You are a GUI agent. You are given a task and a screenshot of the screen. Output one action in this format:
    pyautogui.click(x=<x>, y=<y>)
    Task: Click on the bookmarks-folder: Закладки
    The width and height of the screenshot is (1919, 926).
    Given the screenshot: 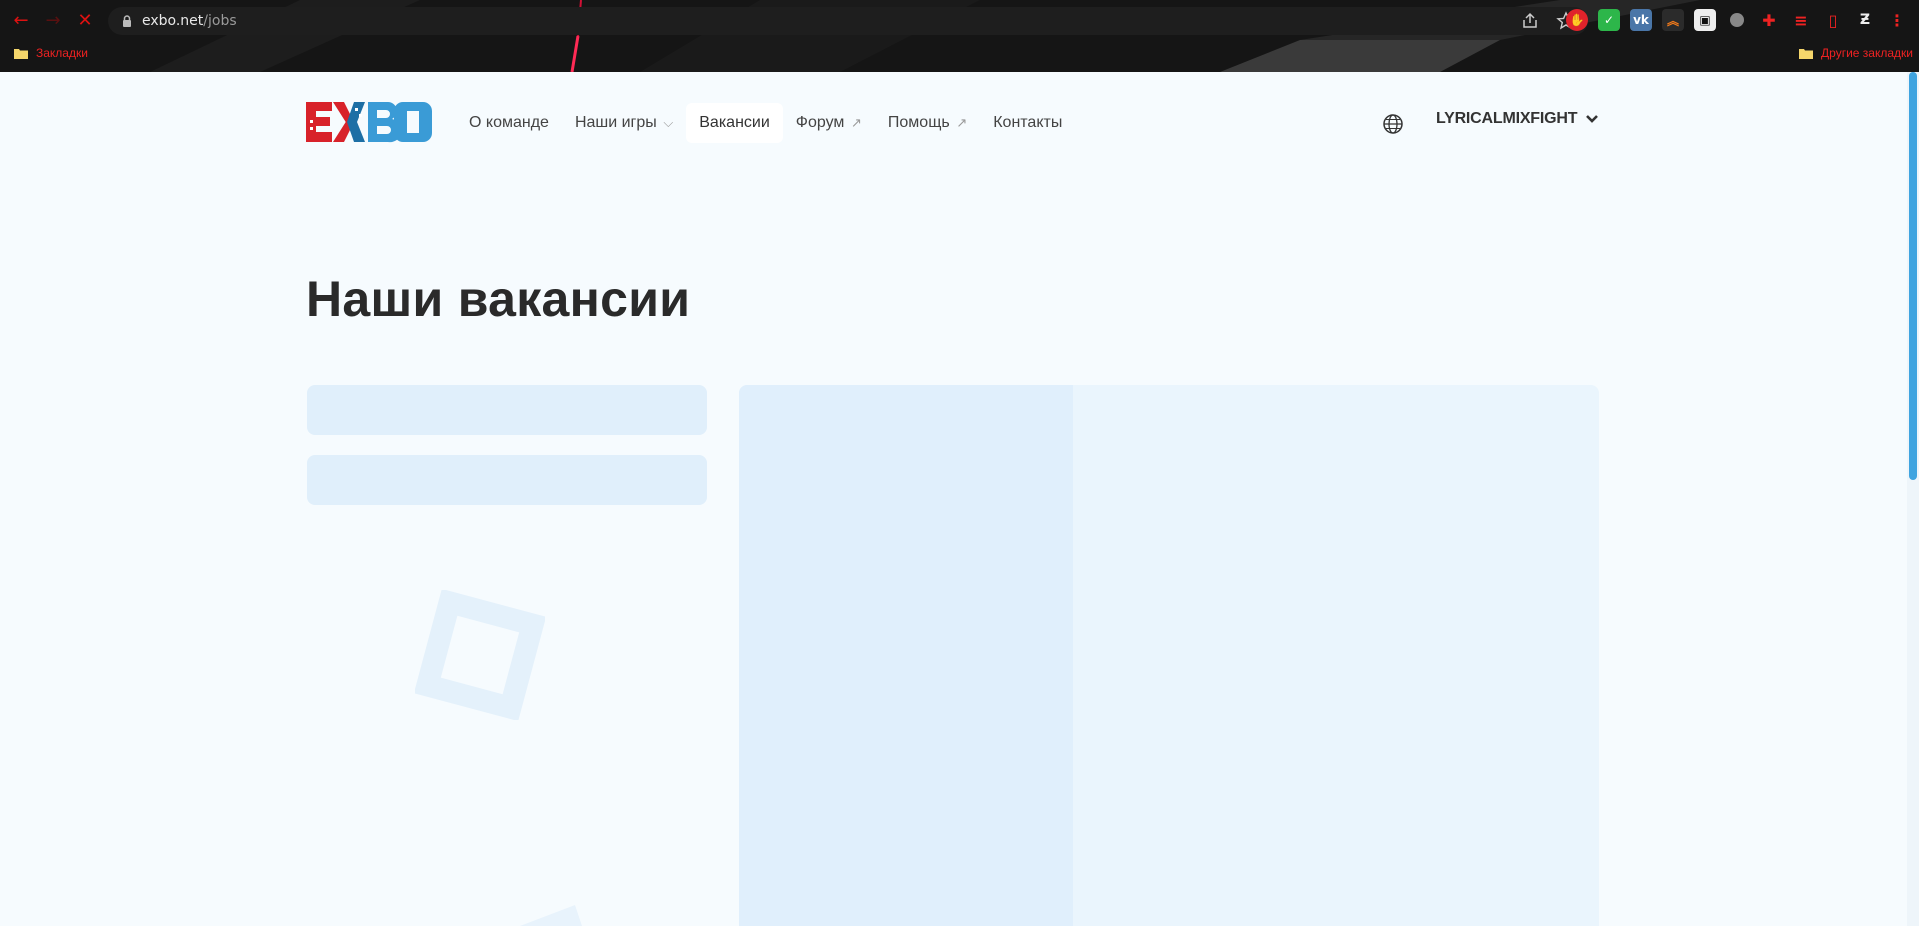 What is the action you would take?
    pyautogui.click(x=51, y=53)
    